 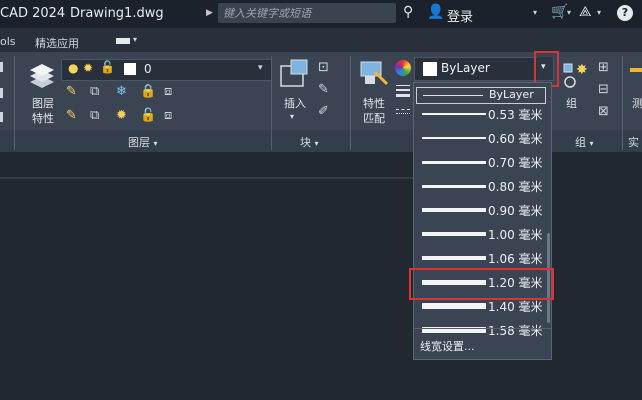 I want to click on lineweight-item: 0.53 毫米, so click(x=481, y=114).